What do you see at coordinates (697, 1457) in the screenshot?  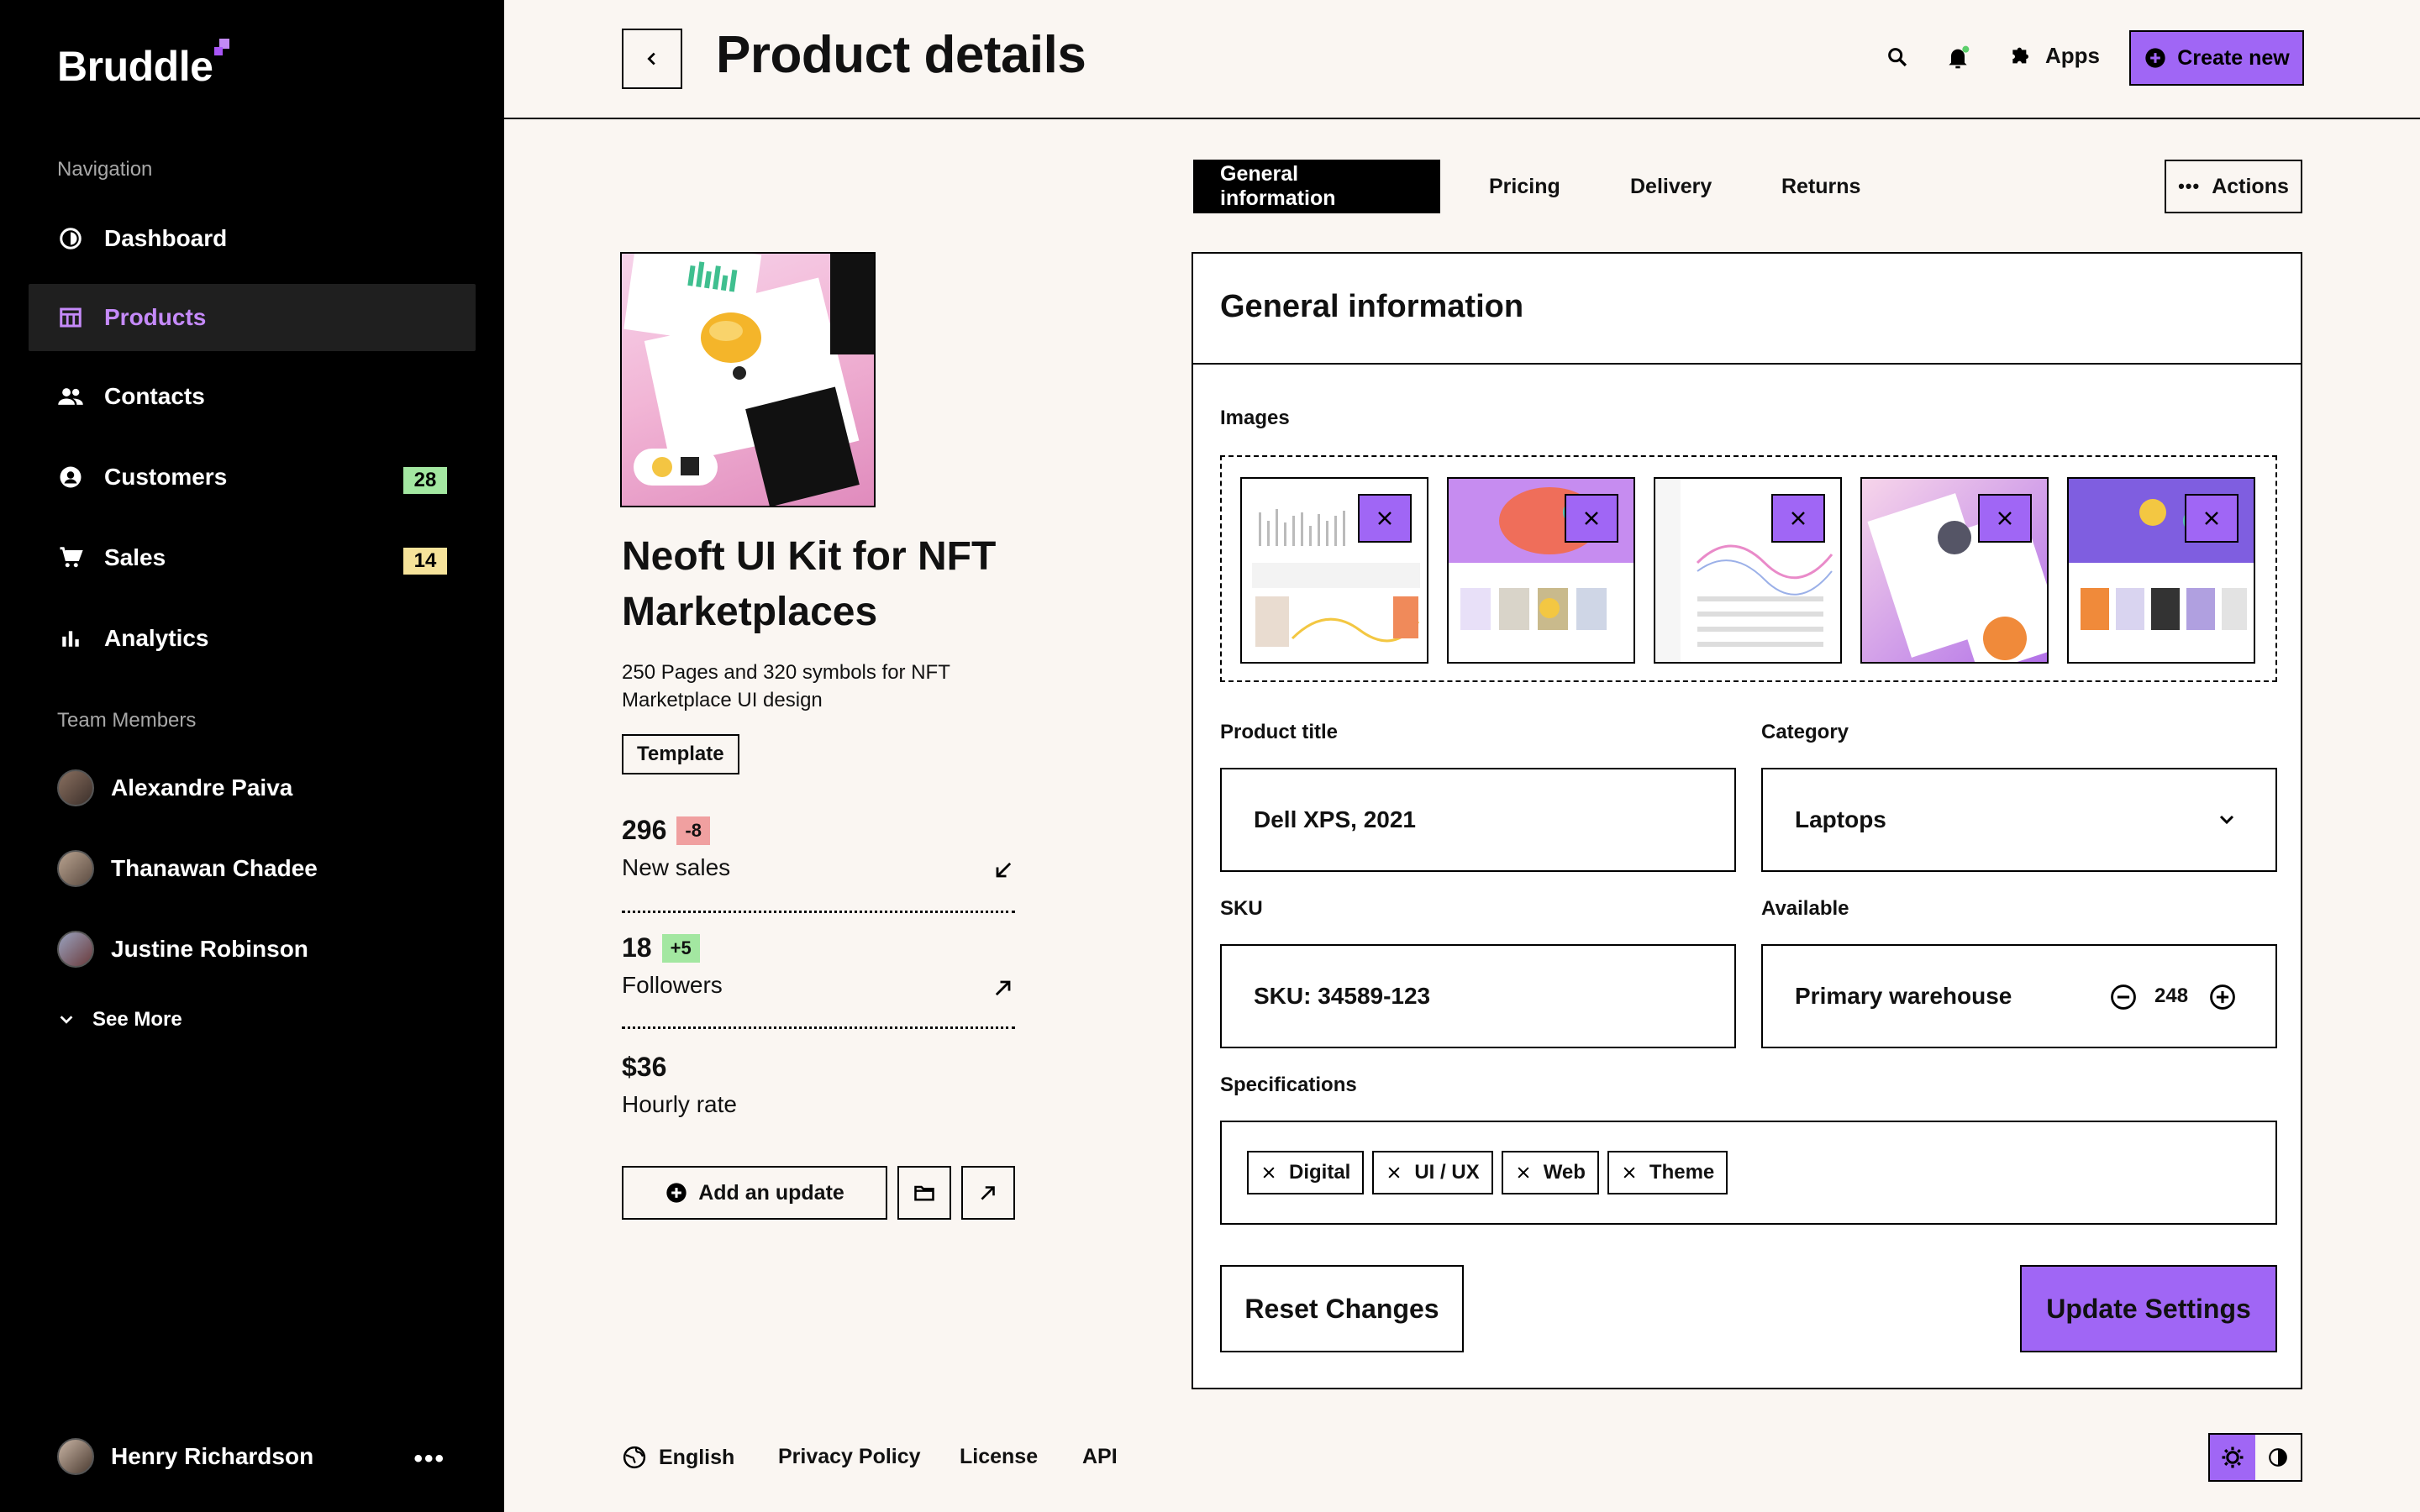 I see `language-label: English` at bounding box center [697, 1457].